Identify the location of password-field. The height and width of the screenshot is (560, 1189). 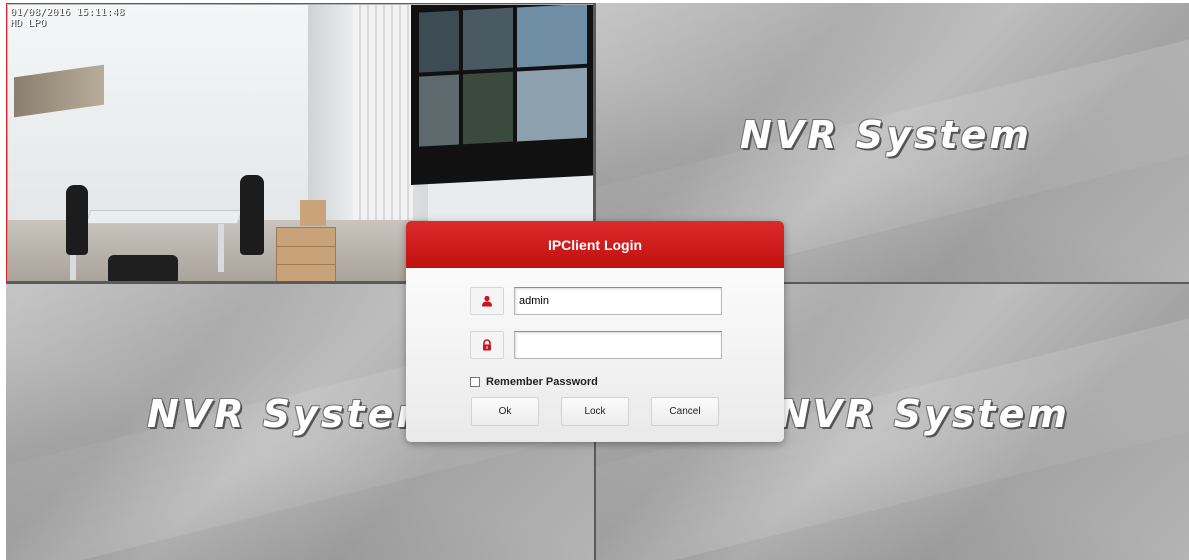
(618, 345).